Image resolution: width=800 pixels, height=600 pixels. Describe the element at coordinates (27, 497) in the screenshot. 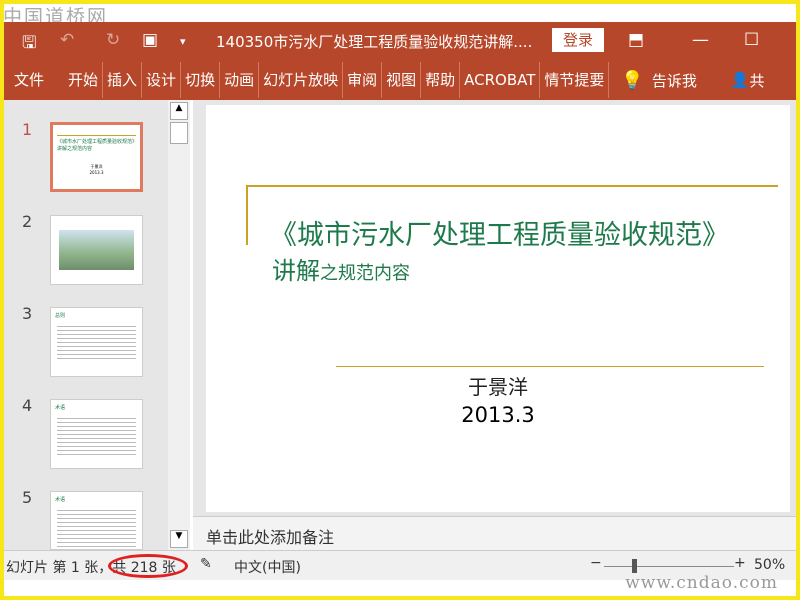

I see `slide-number: 5` at that location.